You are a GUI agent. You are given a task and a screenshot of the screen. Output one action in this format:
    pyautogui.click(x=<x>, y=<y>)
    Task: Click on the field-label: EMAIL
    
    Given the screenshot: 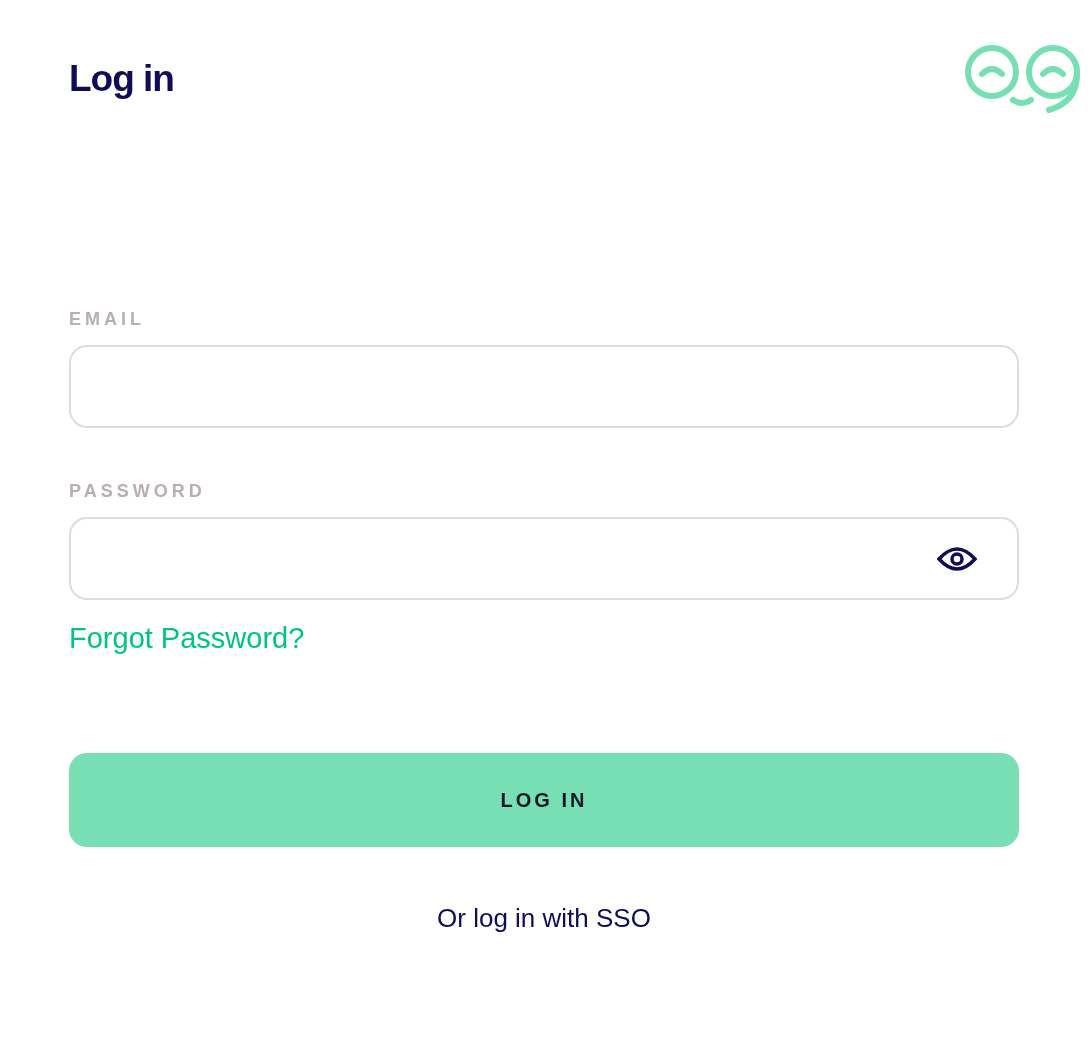 What is the action you would take?
    pyautogui.click(x=107, y=319)
    